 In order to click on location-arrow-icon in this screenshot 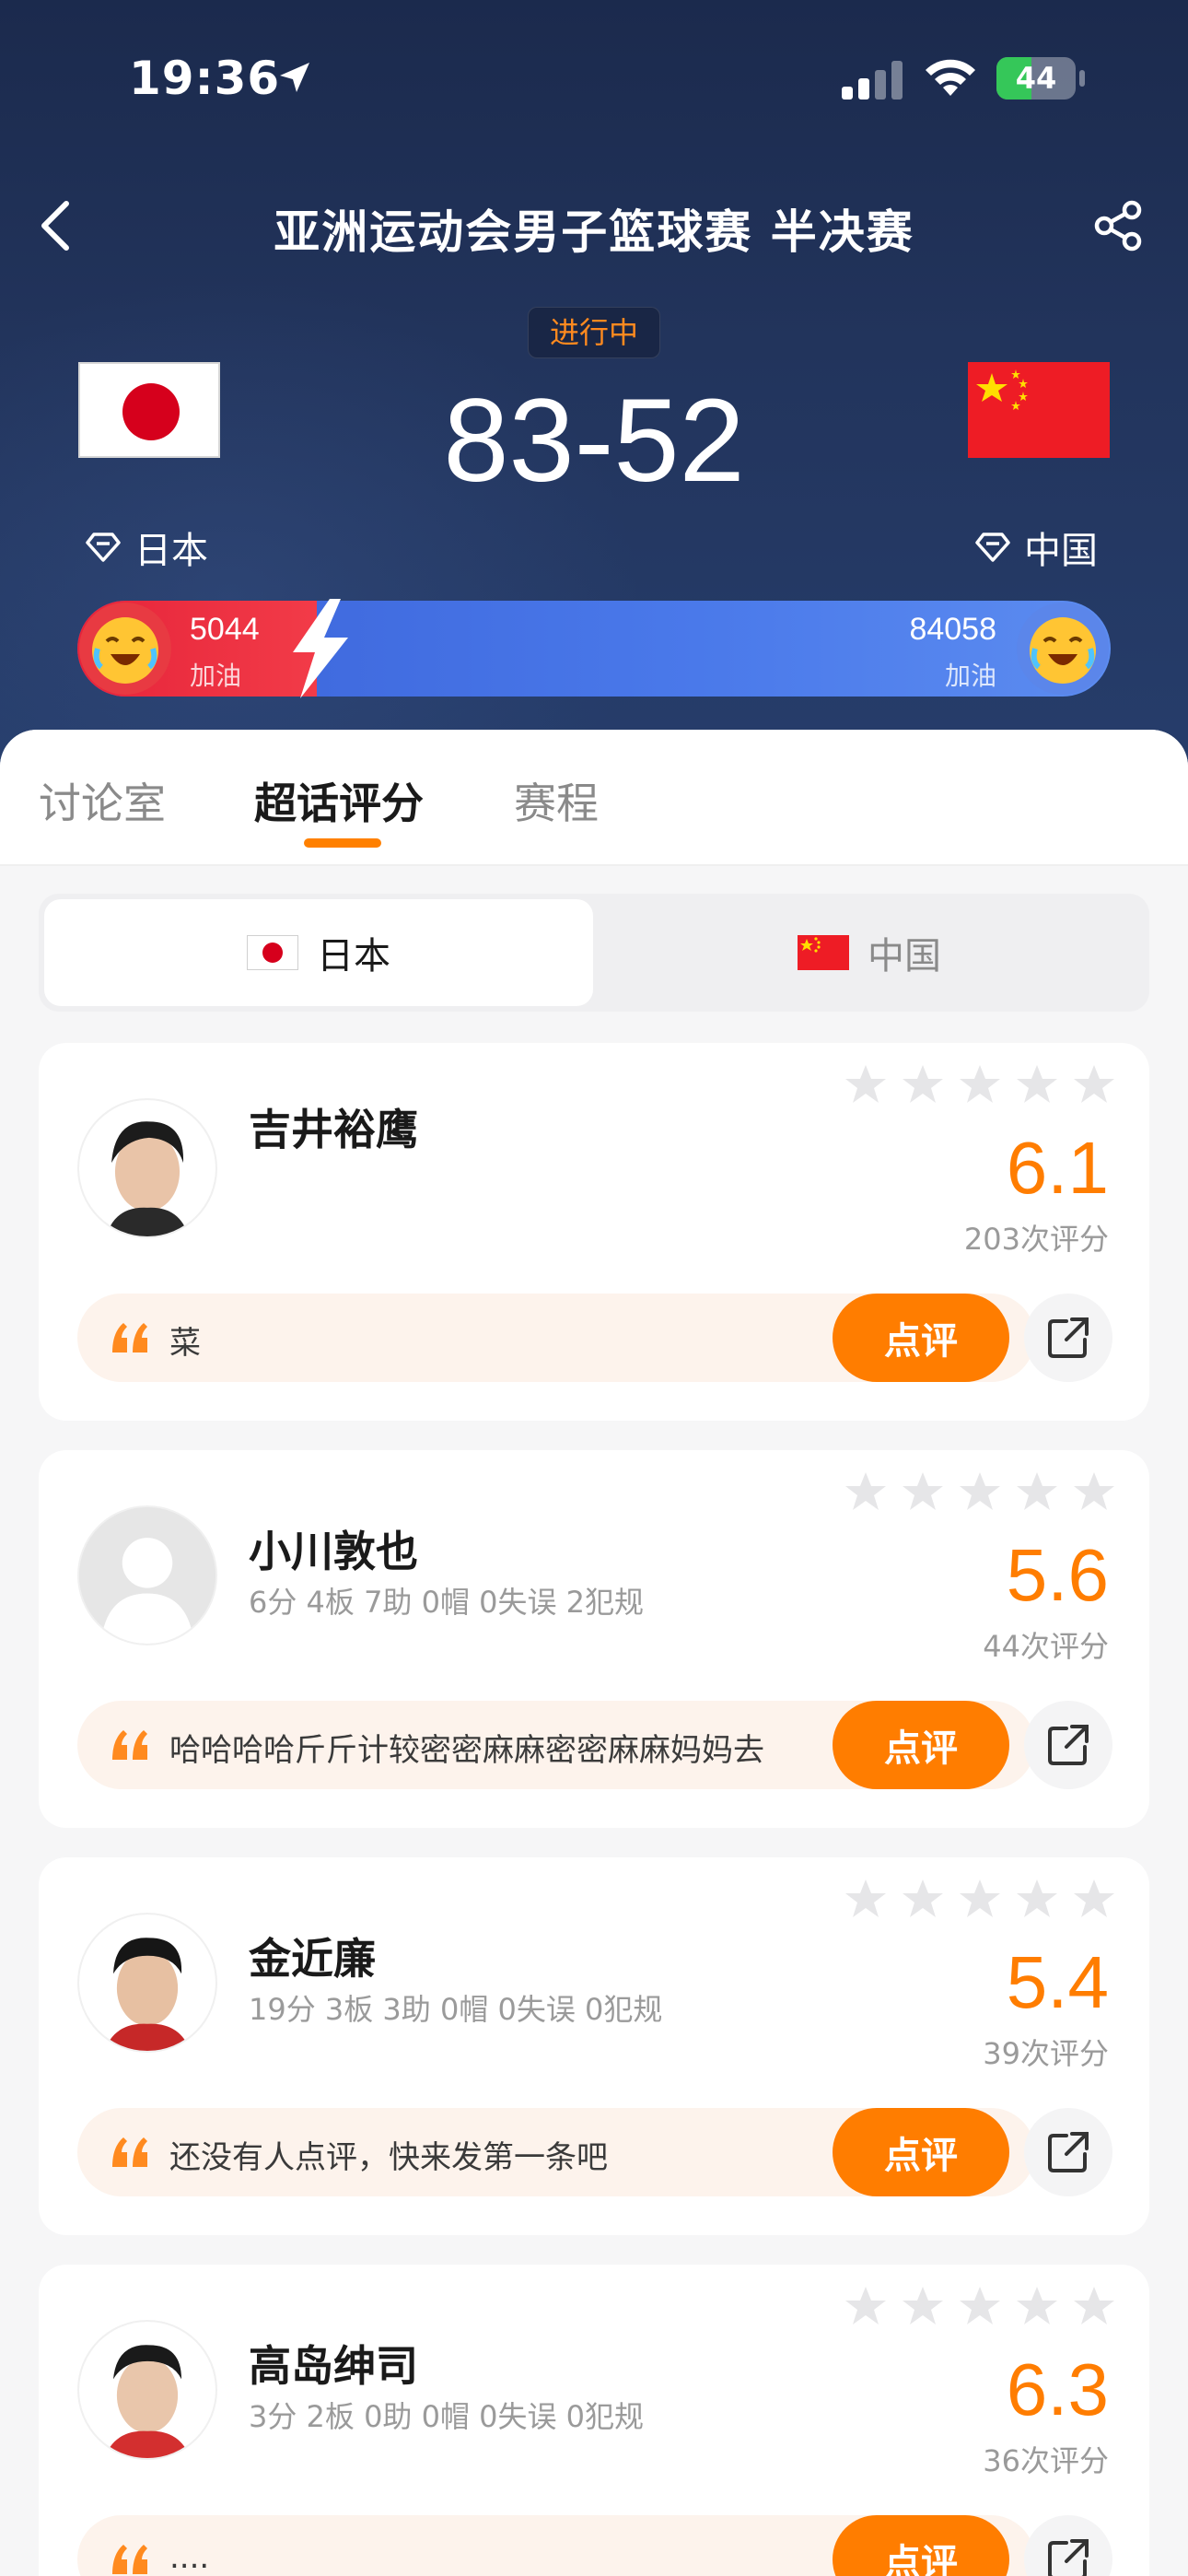, I will do `click(294, 77)`.